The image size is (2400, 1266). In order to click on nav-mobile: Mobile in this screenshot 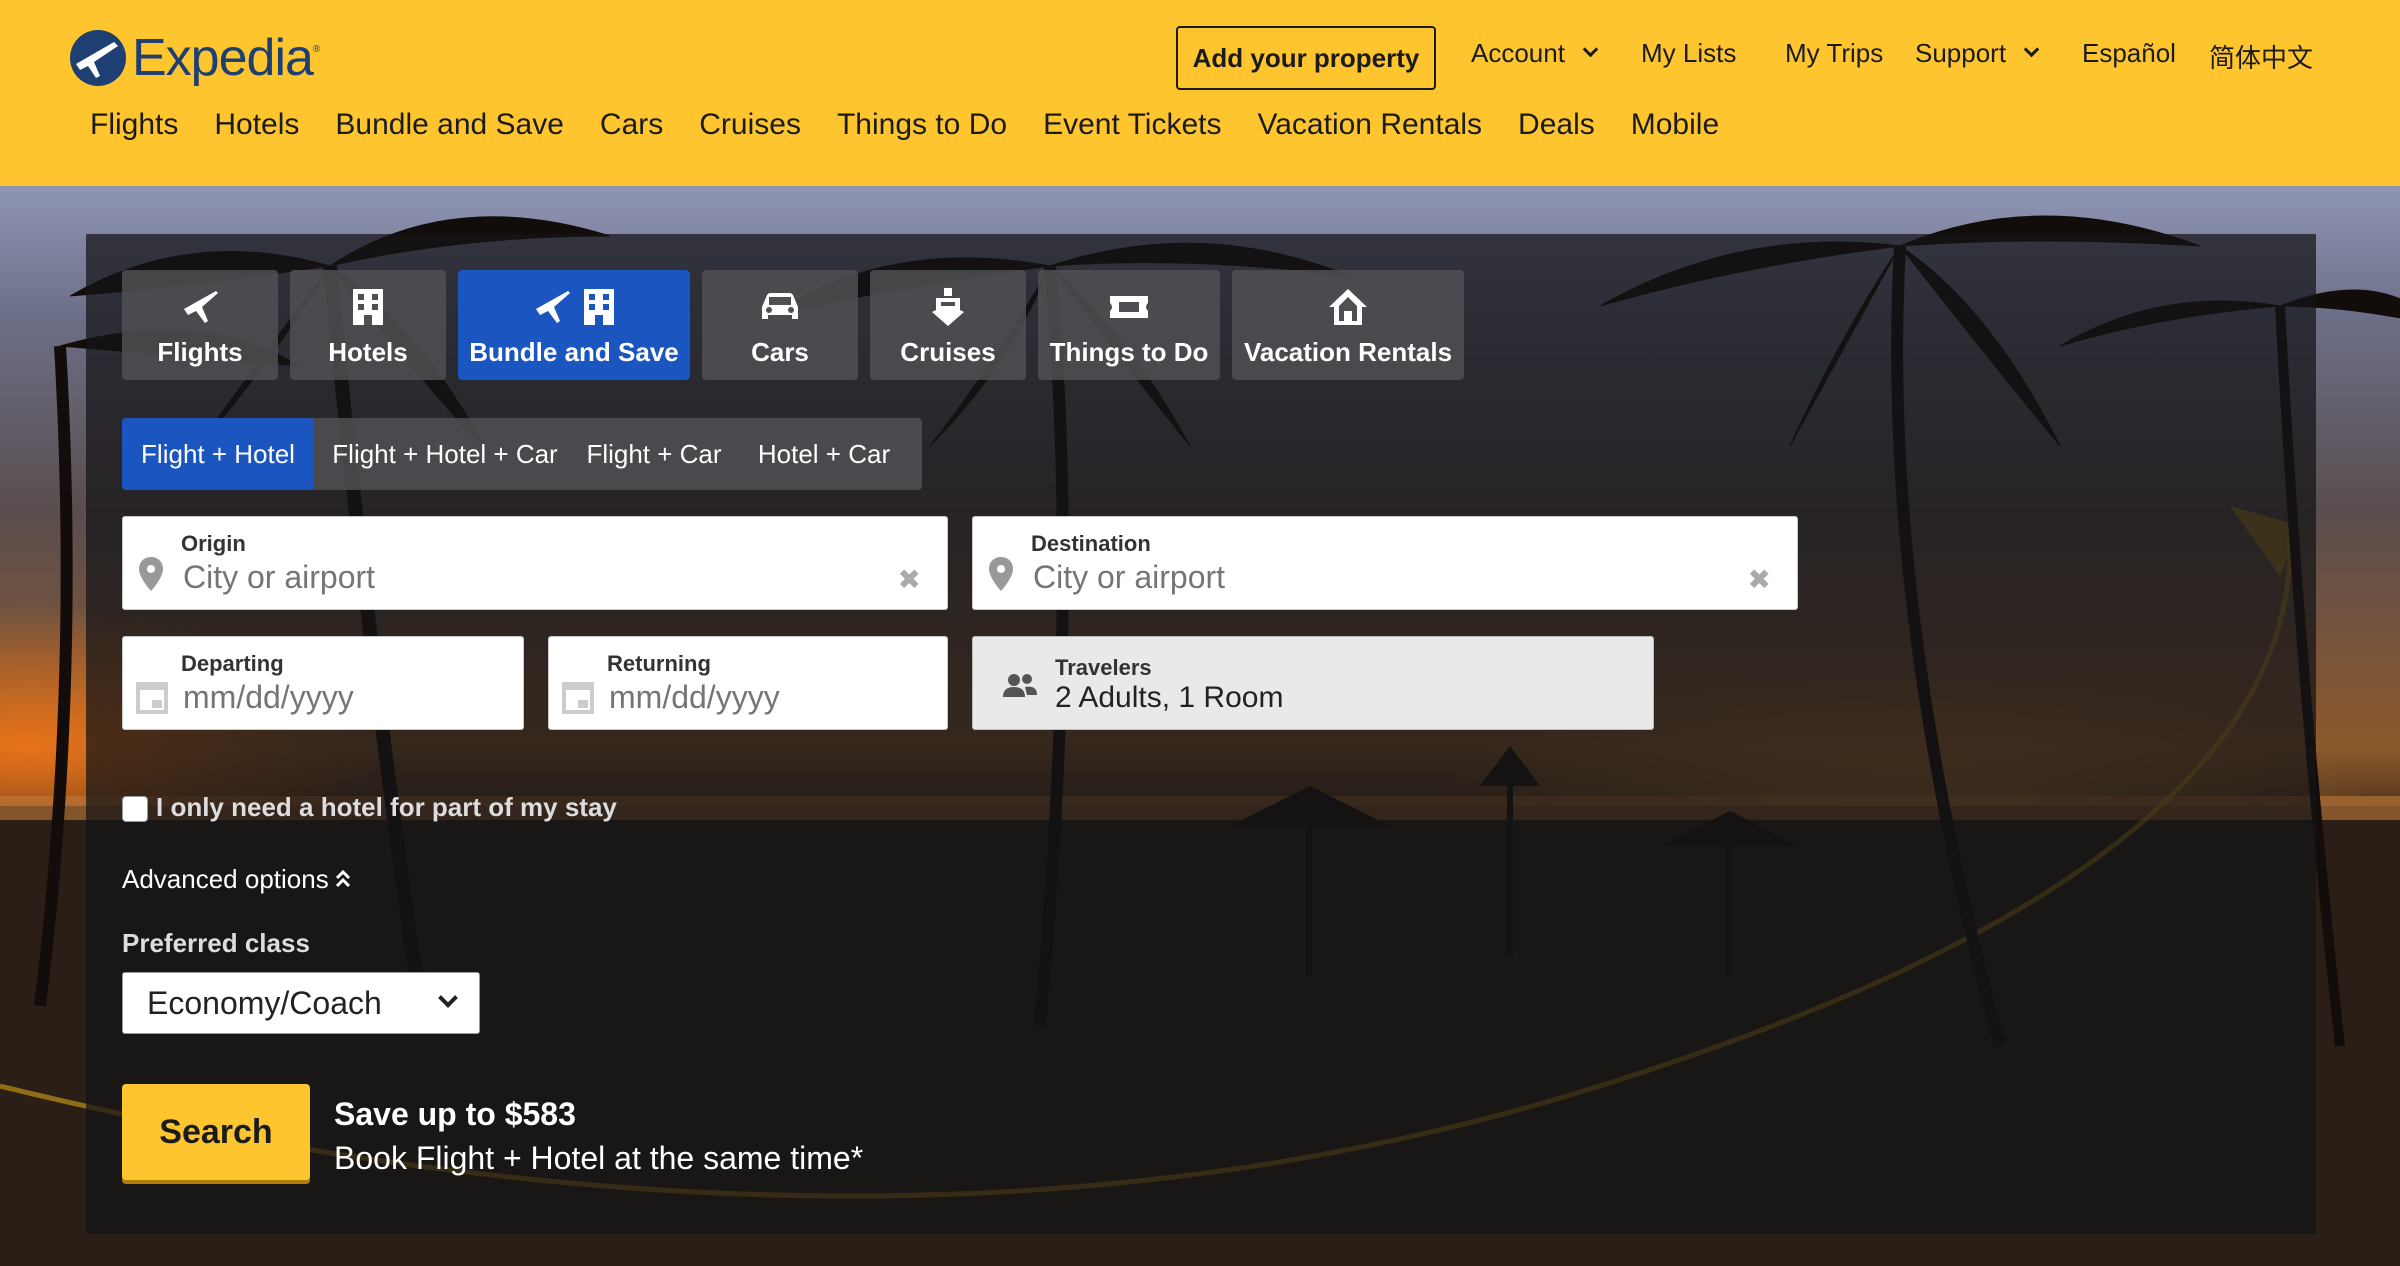, I will do `click(1675, 125)`.